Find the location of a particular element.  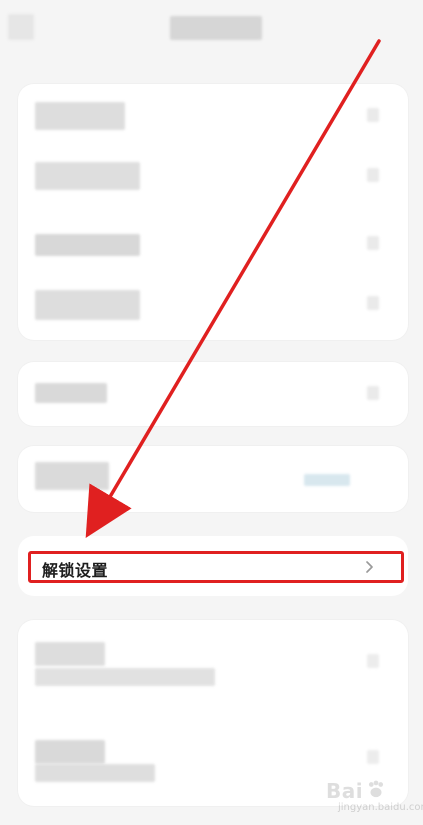

unlock-settings-highlight is located at coordinates (216, 567).